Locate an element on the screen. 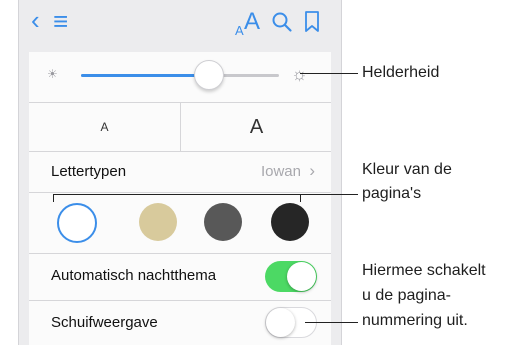 The width and height of the screenshot is (530, 345). increase-font-size-button: A is located at coordinates (256, 127).